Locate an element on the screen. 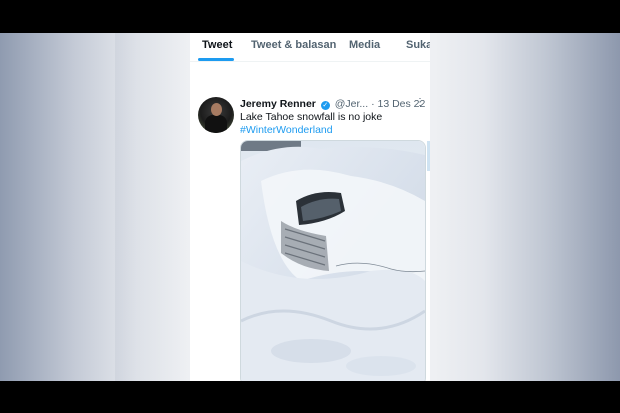 Image resolution: width=620 pixels, height=413 pixels. avatar-body is located at coordinates (216, 124).